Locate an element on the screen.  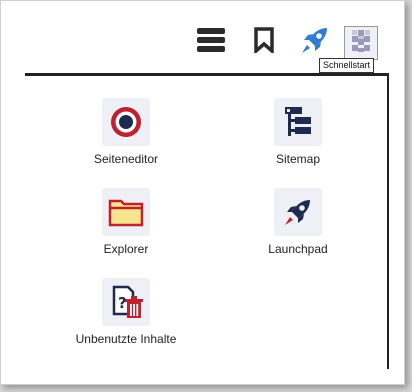
user-avatar-button is located at coordinates (361, 43).